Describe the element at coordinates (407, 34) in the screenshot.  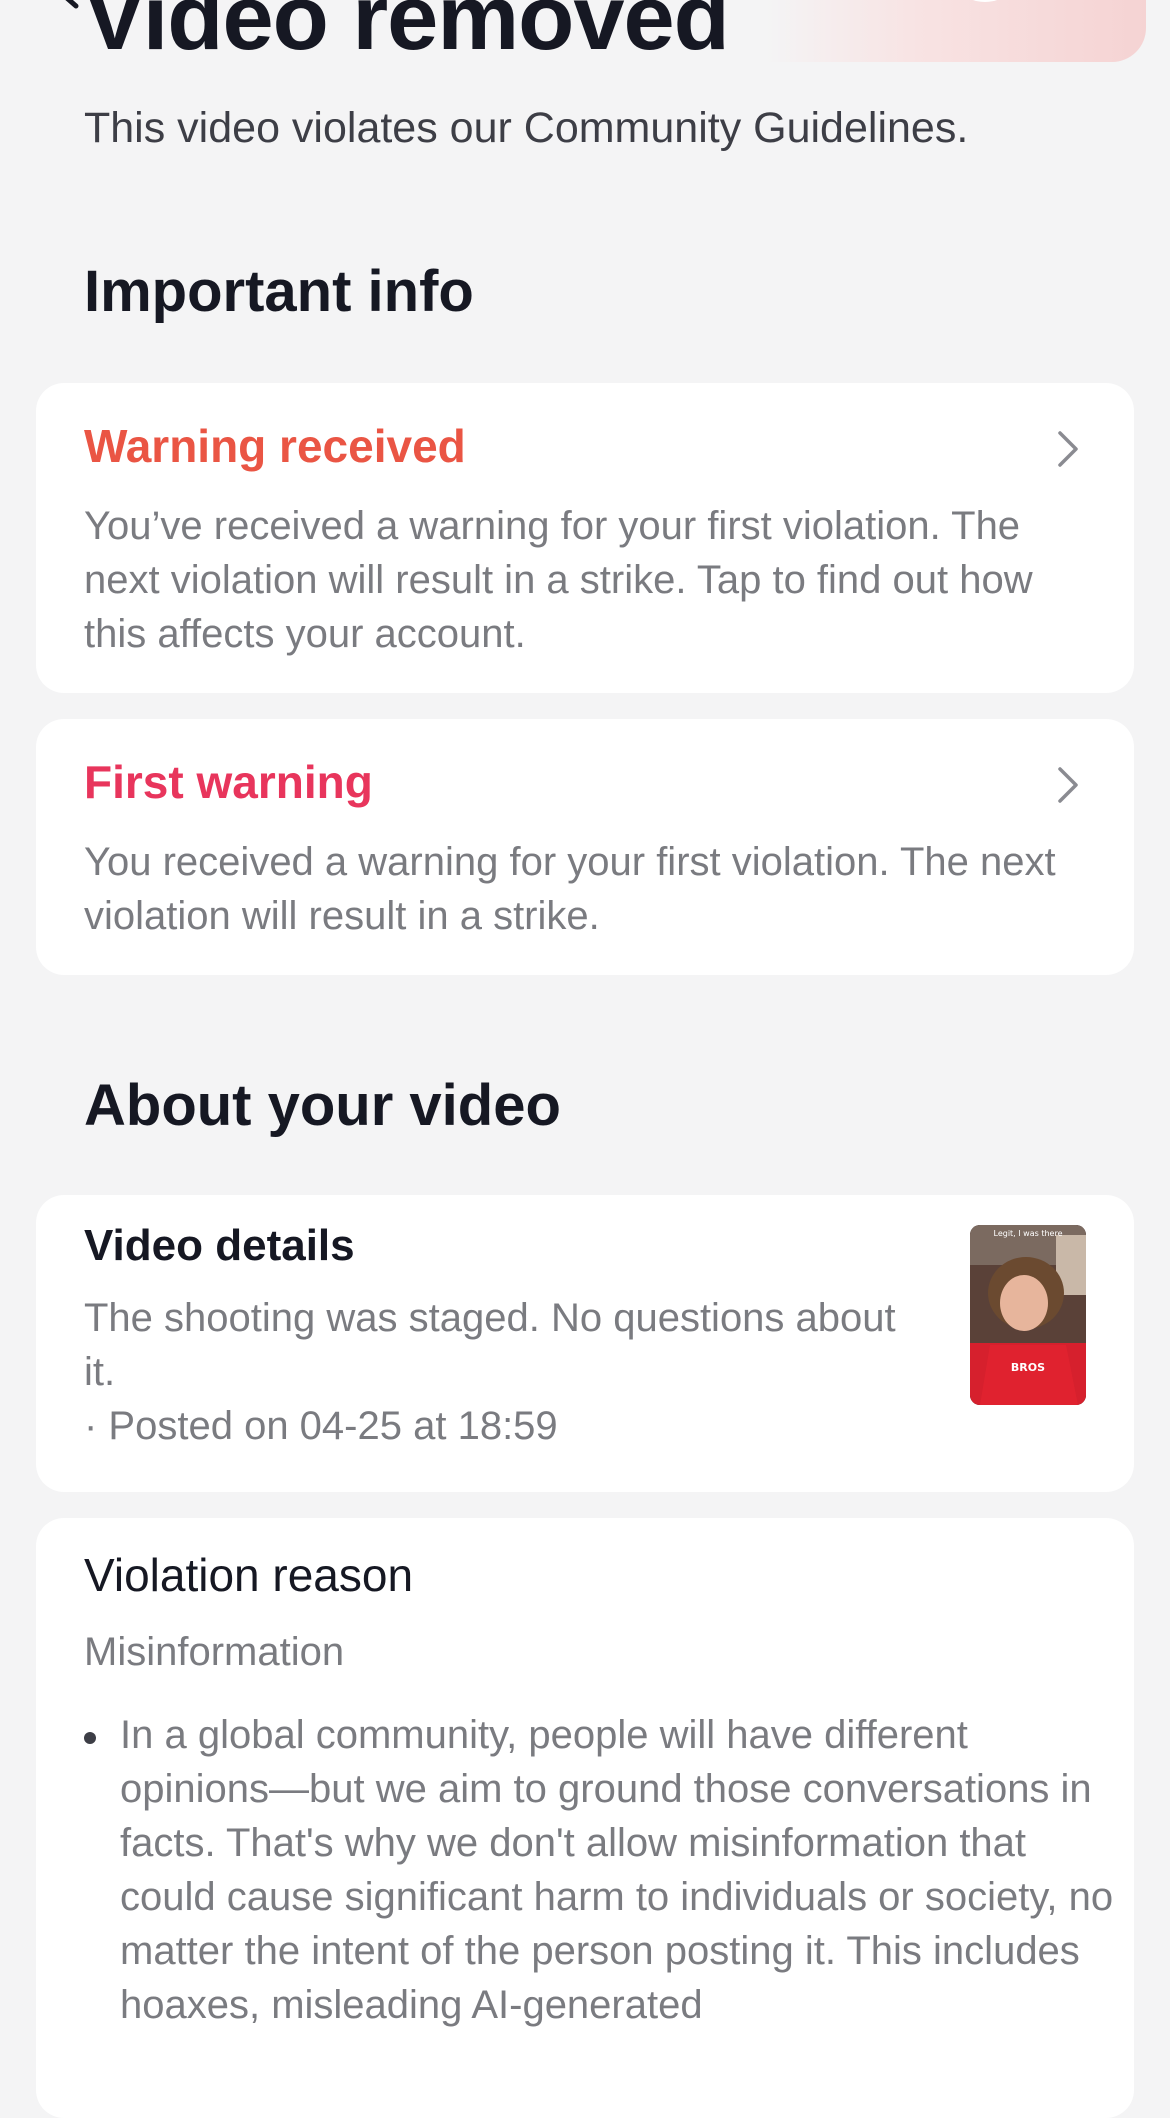
I see `page-title: Video removed` at that location.